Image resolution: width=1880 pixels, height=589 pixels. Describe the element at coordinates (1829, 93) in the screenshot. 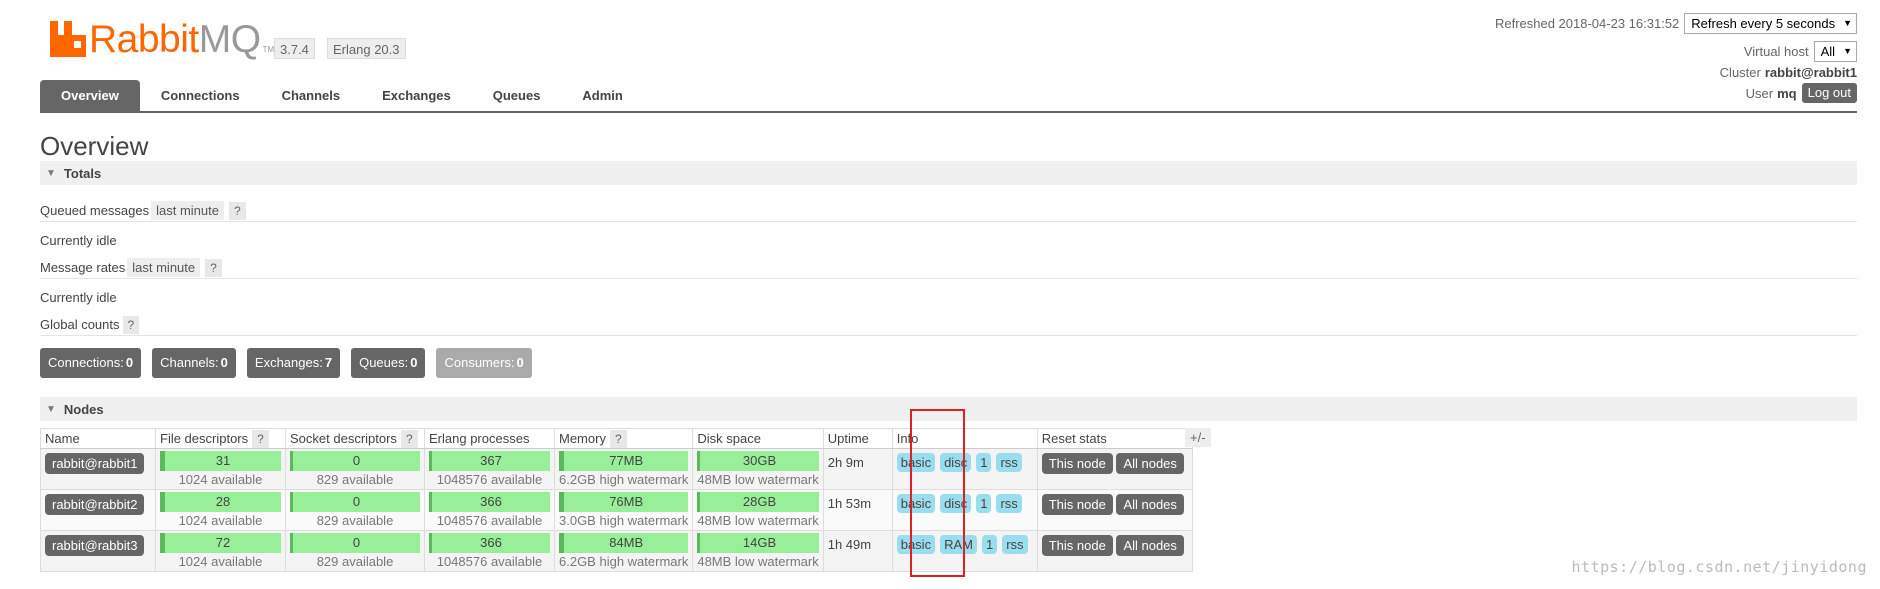

I see `logout-button: Log out` at that location.